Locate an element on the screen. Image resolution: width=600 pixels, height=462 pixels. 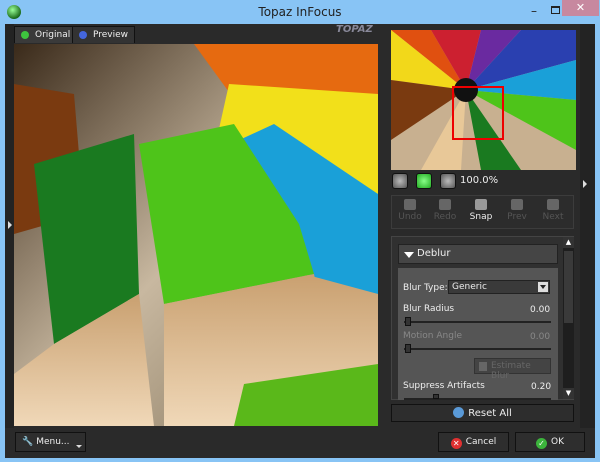
zoom-fit-button is located at coordinates (448, 181).